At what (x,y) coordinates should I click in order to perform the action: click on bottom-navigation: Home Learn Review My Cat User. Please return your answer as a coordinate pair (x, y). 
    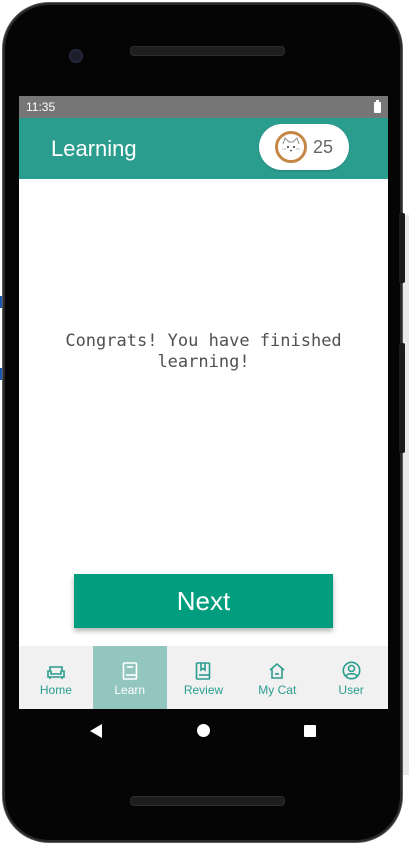
    Looking at the image, I should click on (203, 677).